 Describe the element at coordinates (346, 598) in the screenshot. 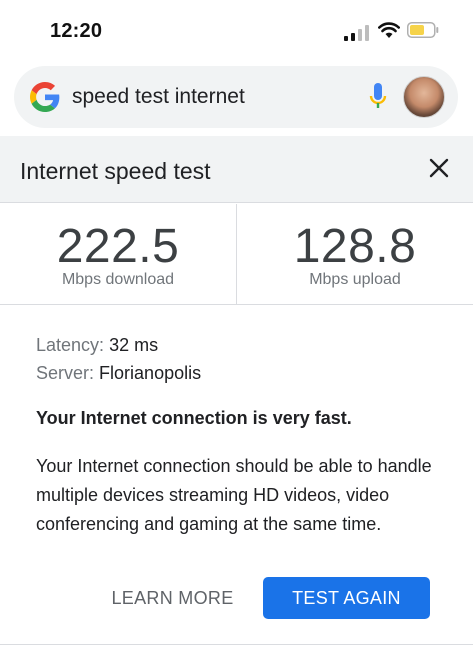

I see `test-again-button: TEST AGAIN` at that location.